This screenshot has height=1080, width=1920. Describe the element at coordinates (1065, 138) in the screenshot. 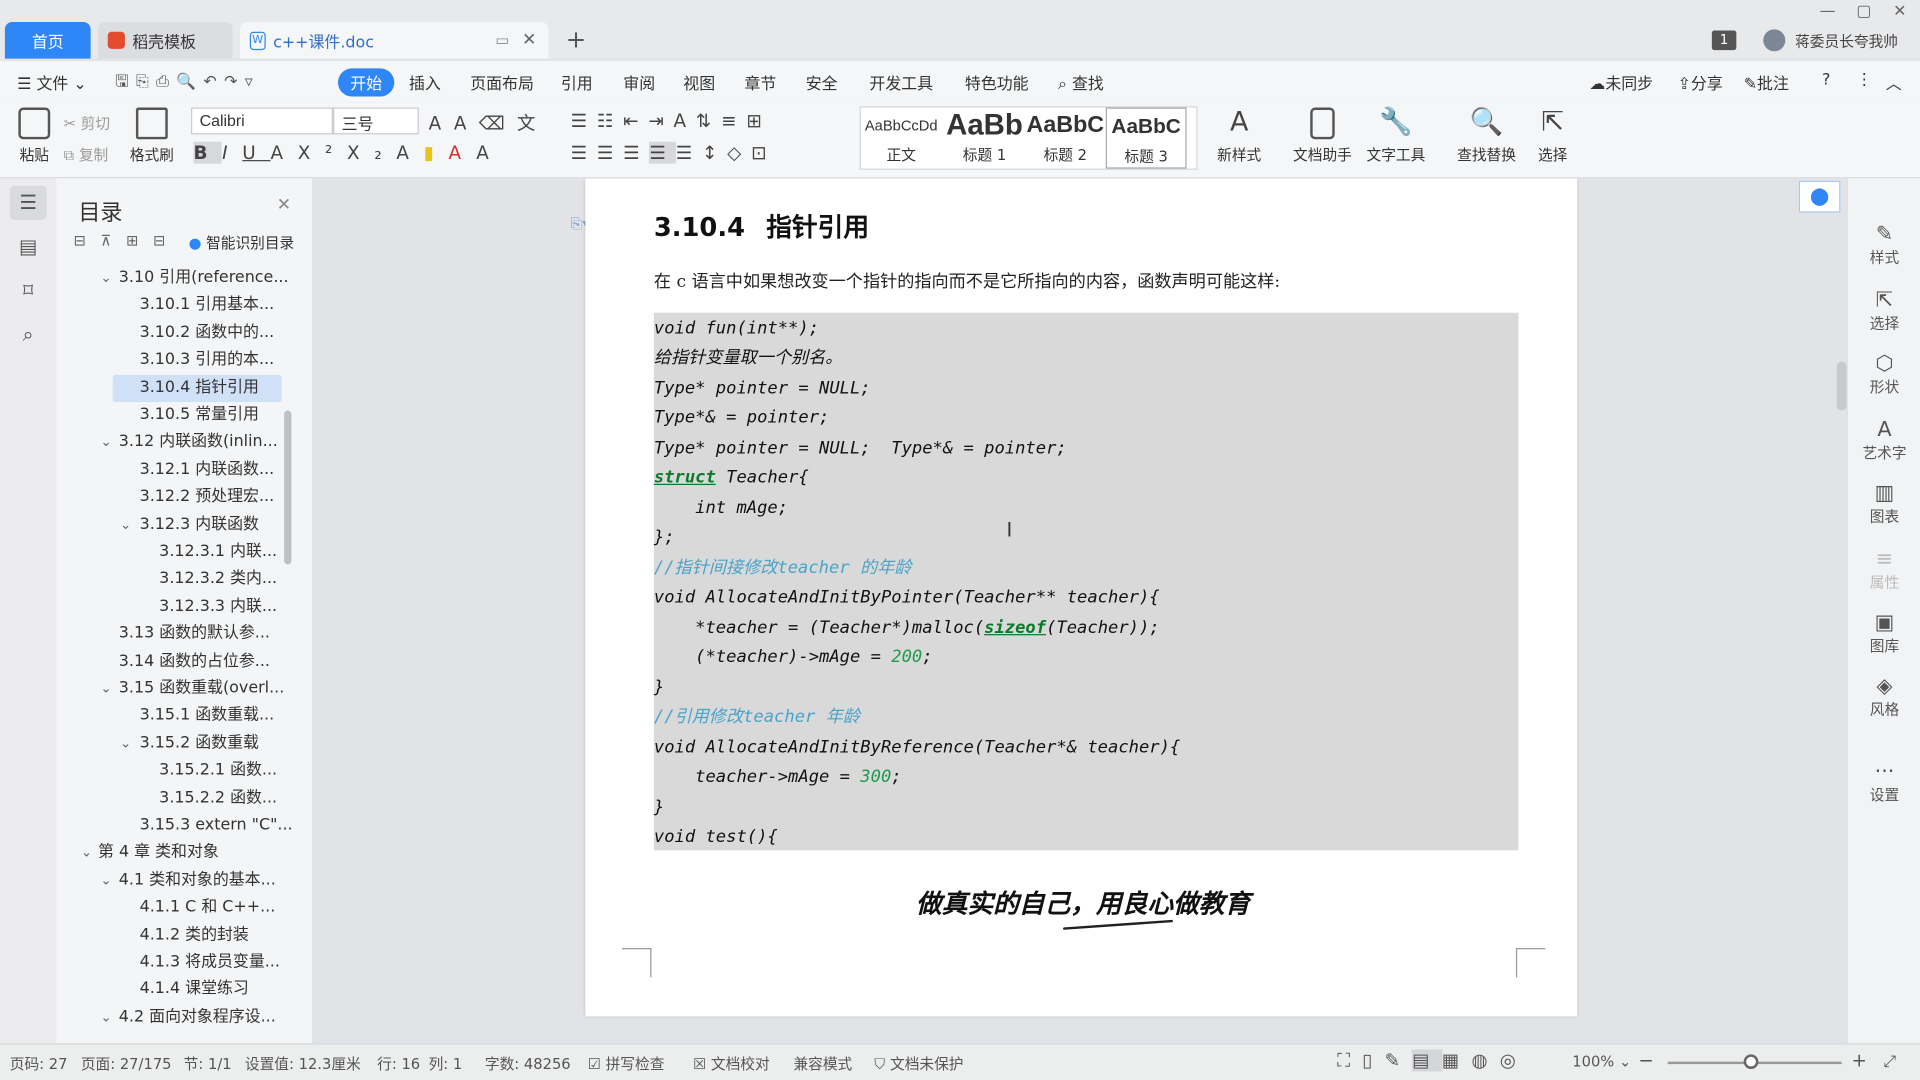

I see `style-heading2: AaBbC 标题 2` at that location.